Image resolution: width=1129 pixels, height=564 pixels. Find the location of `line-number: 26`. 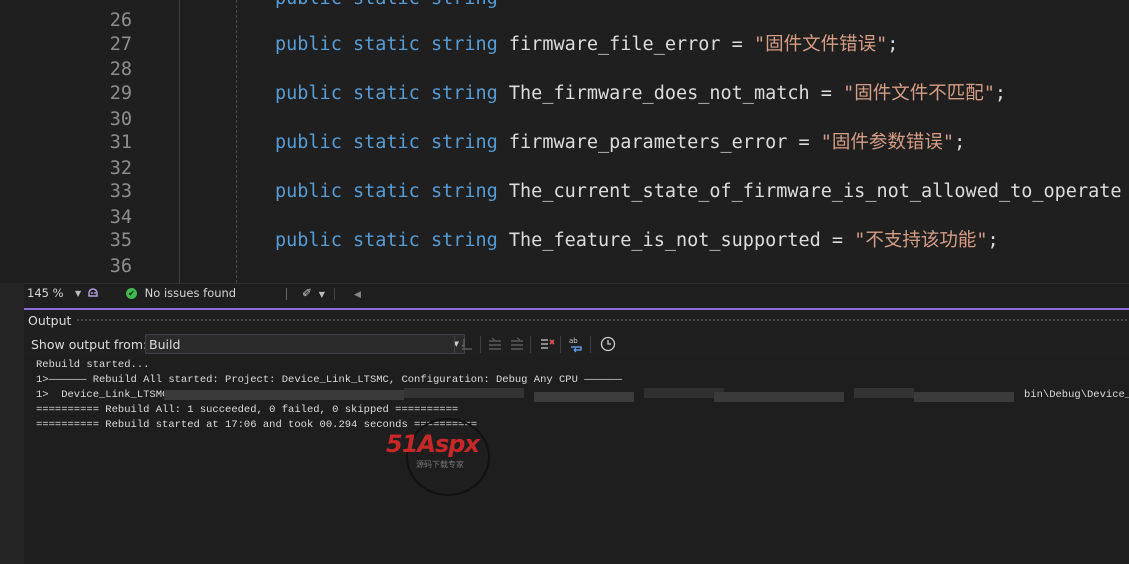

line-number: 26 is located at coordinates (120, 20).